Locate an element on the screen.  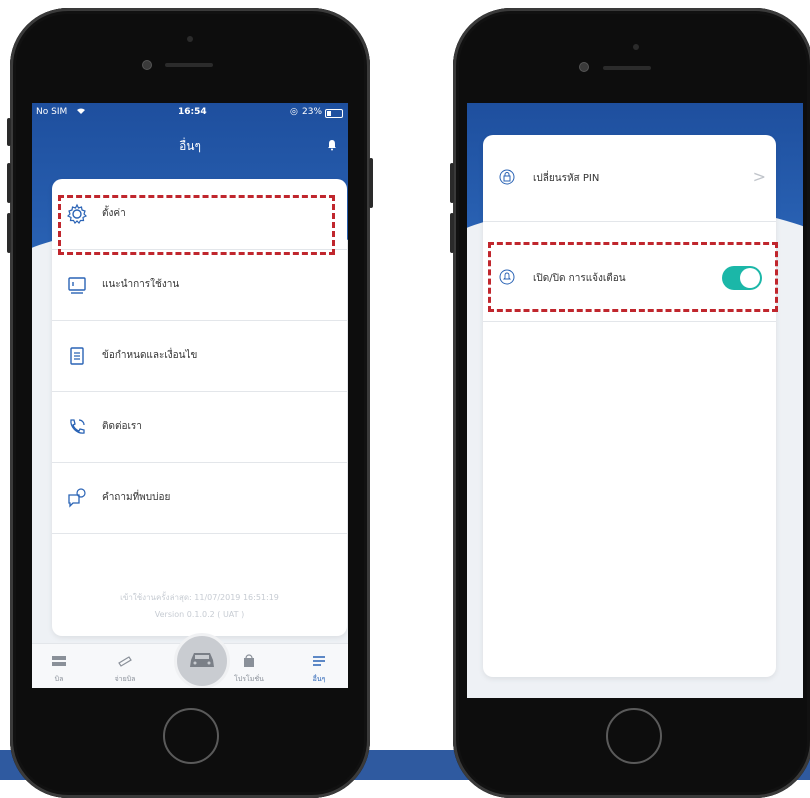
menu-item-label: คำถามที่พบบ่อย is located at coordinates (136, 497).